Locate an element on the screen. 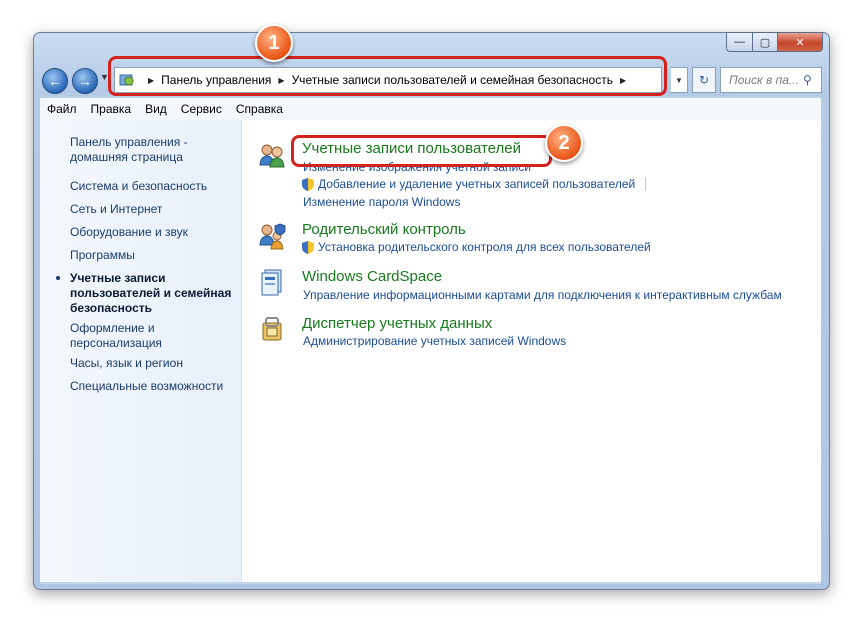 The width and height of the screenshot is (862, 623). refresh-button: ↻ is located at coordinates (704, 80).